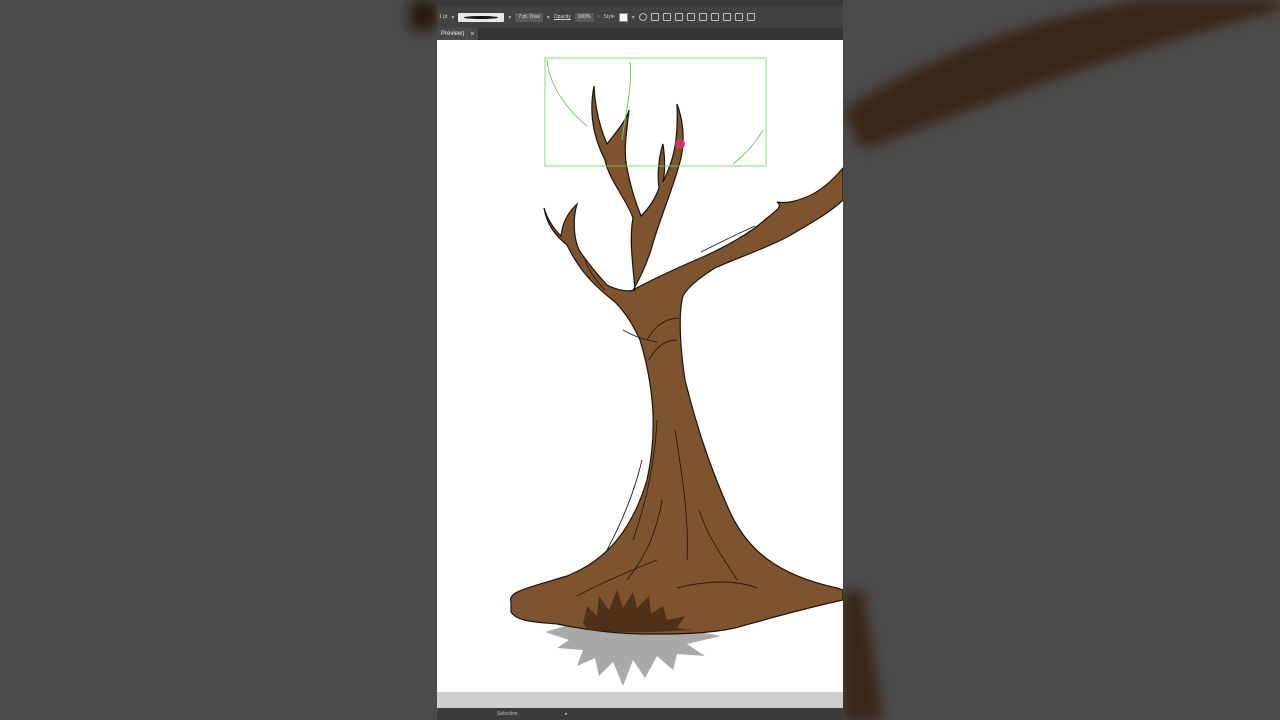 The image size is (1280, 720). Describe the element at coordinates (623, 17) in the screenshot. I see `style-swatch` at that location.